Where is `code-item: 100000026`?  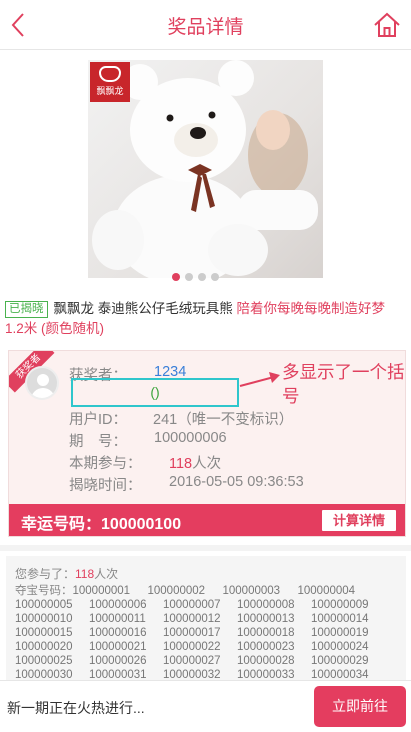 code-item: 100000026 is located at coordinates (118, 661).